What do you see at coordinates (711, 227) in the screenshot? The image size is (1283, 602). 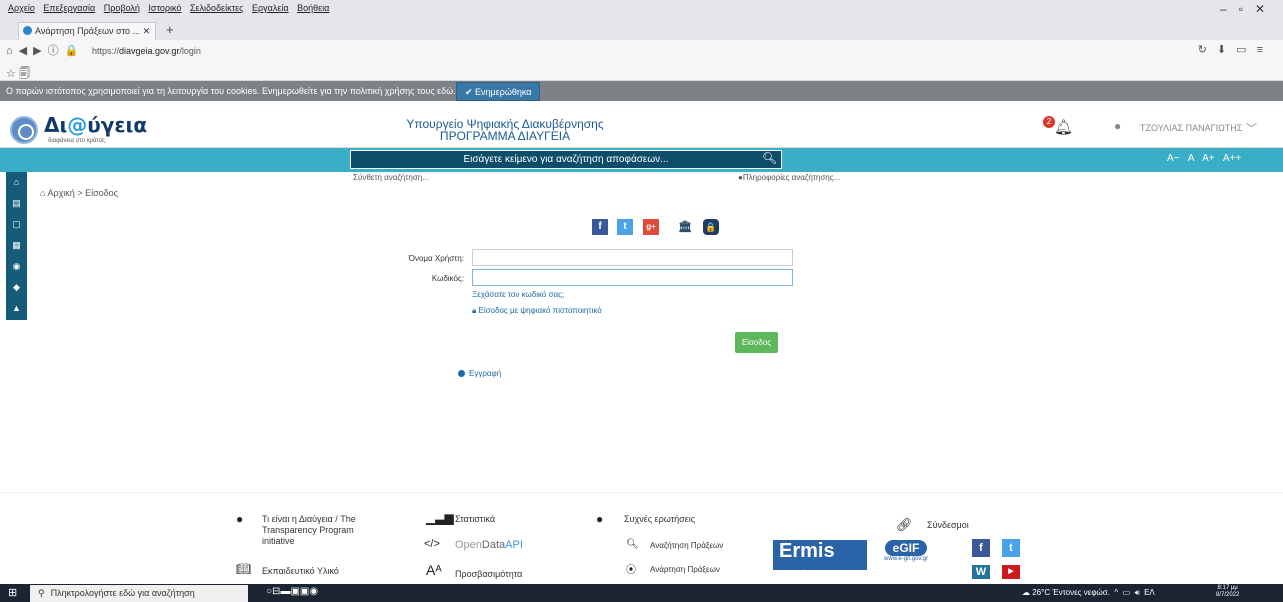 I see `lock-icon: 🔒` at bounding box center [711, 227].